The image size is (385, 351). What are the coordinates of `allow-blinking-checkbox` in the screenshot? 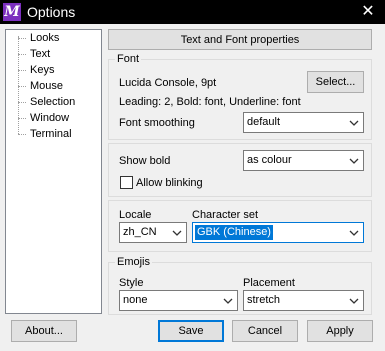 It's located at (126, 182).